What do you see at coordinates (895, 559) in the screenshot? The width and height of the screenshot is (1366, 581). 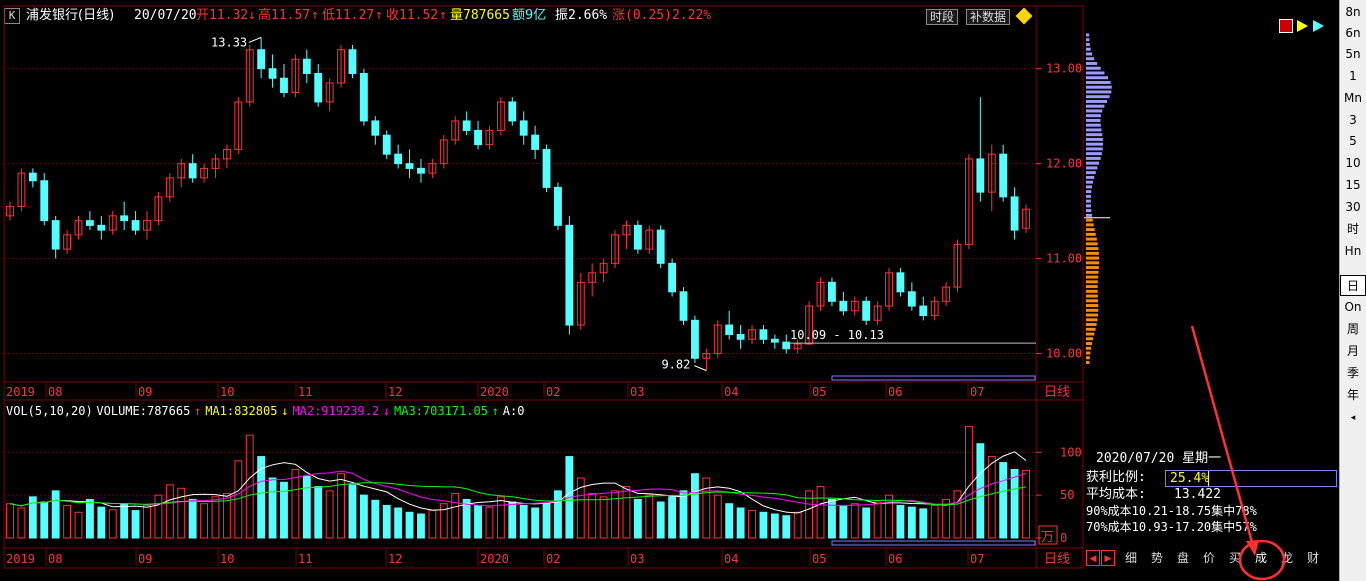 I see `time-axis-label: 06` at bounding box center [895, 559].